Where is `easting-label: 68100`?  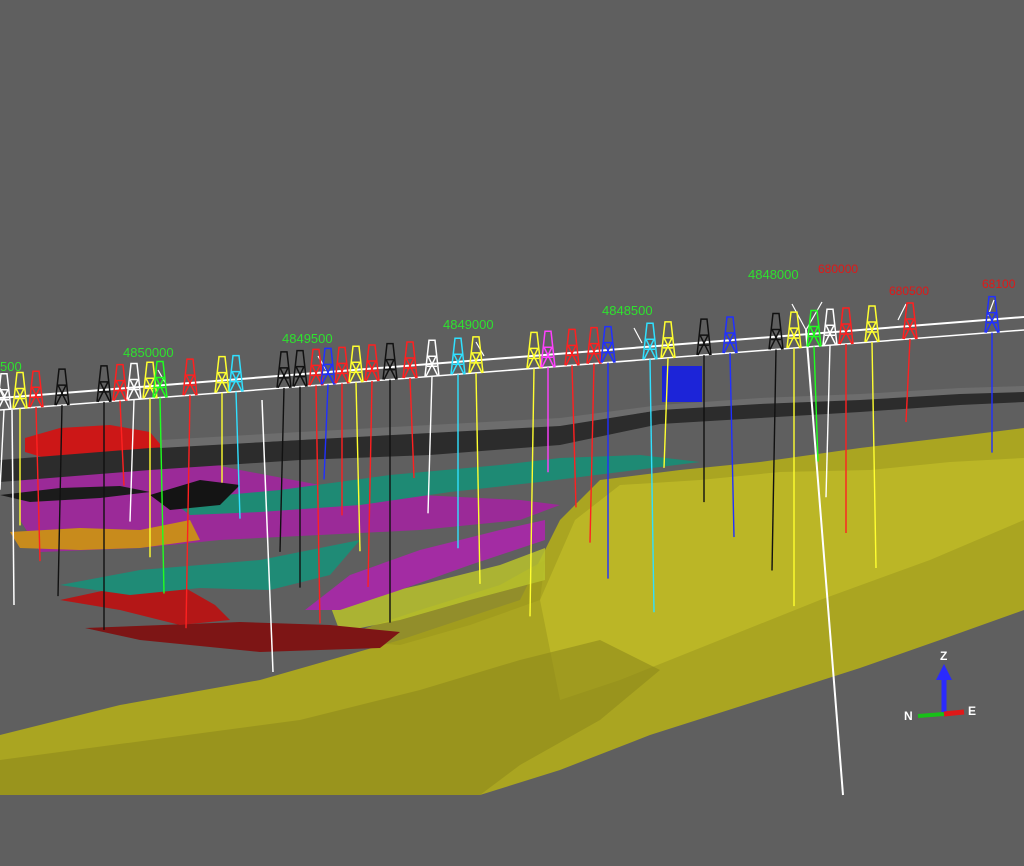 easting-label: 68100 is located at coordinates (999, 284).